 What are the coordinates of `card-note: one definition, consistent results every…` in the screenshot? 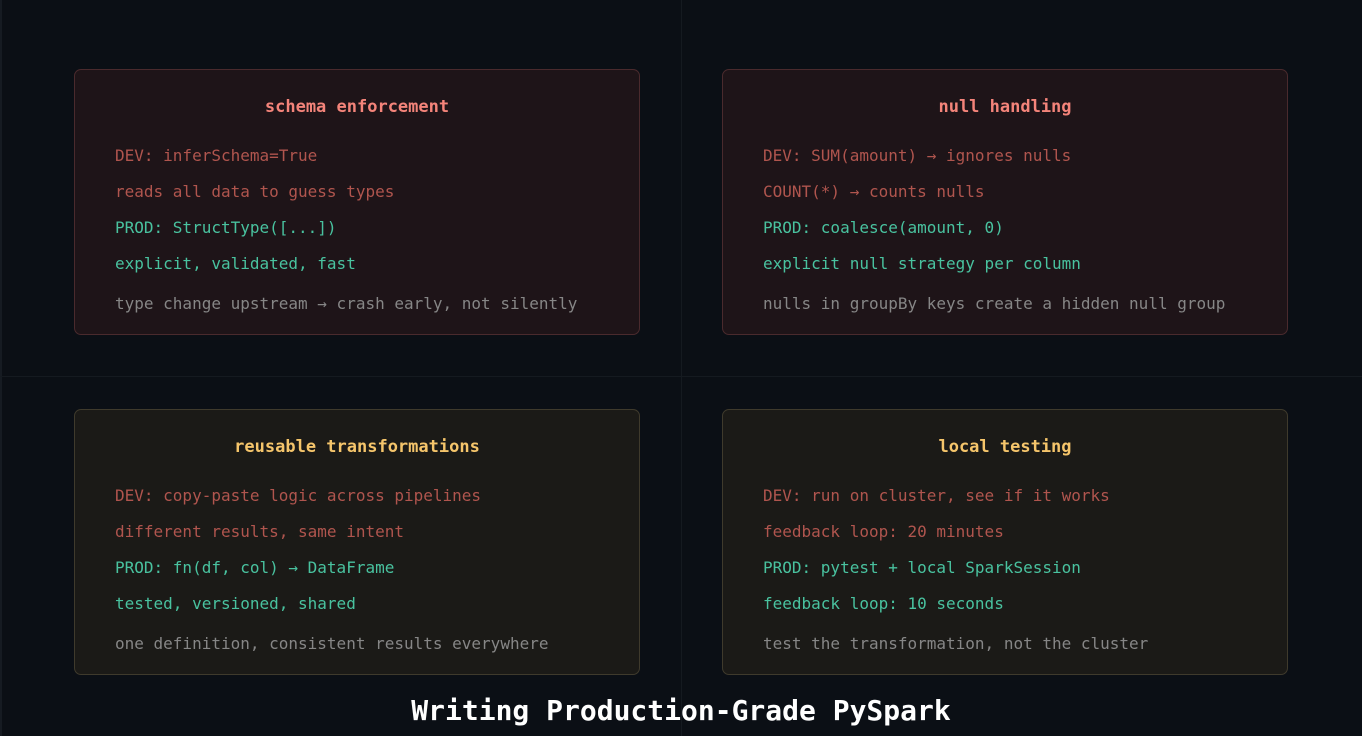 It's located at (332, 643).